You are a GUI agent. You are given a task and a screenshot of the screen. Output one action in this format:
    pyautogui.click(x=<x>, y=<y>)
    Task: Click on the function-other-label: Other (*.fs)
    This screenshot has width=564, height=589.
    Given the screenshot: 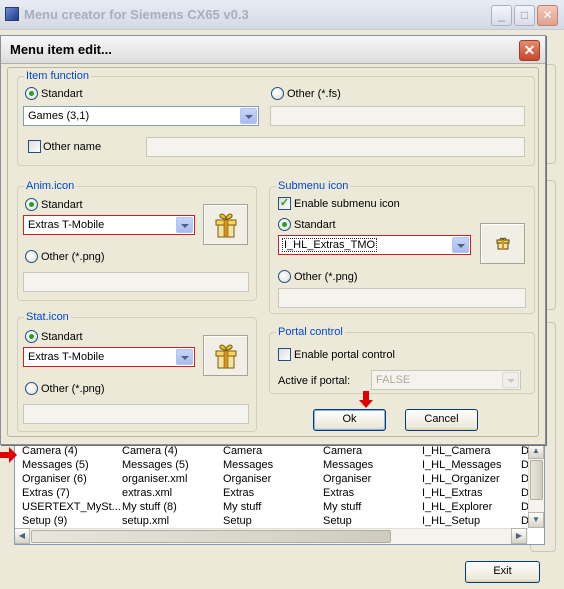 What is the action you would take?
    pyautogui.click(x=314, y=94)
    